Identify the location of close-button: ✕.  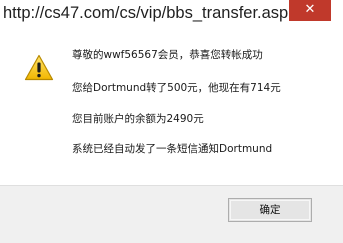
(310, 10).